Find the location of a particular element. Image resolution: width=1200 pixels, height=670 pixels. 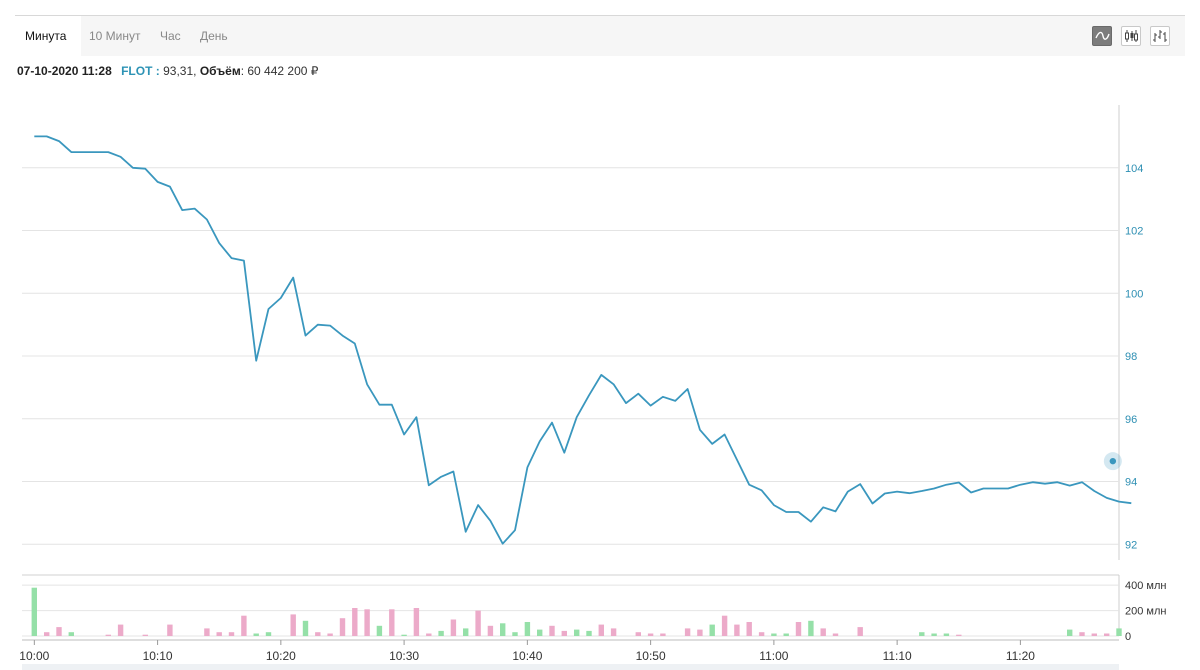

price-tick-label: 98 is located at coordinates (1131, 357).